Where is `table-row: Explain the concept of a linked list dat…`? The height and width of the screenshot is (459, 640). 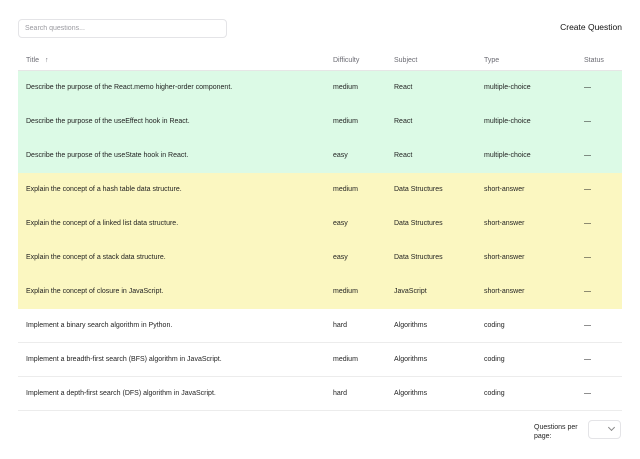 table-row: Explain the concept of a linked list dat… is located at coordinates (320, 224).